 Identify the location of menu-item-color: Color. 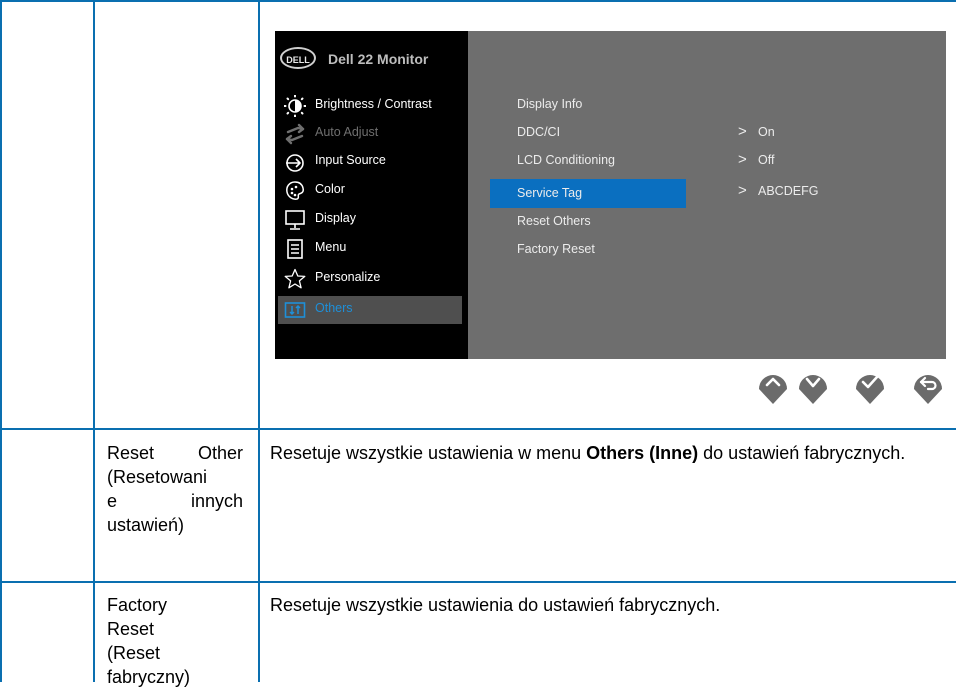
(370, 191).